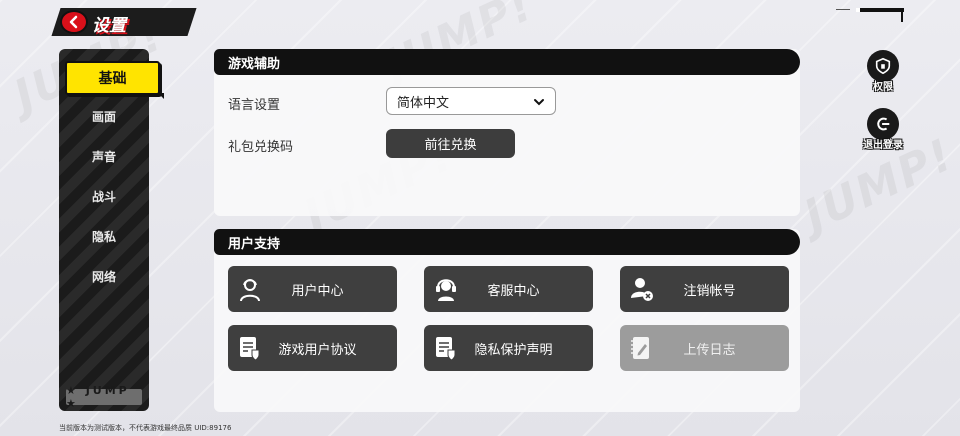 This screenshot has height=436, width=960. I want to click on sidebar-item-basic: 基础, so click(114, 80).